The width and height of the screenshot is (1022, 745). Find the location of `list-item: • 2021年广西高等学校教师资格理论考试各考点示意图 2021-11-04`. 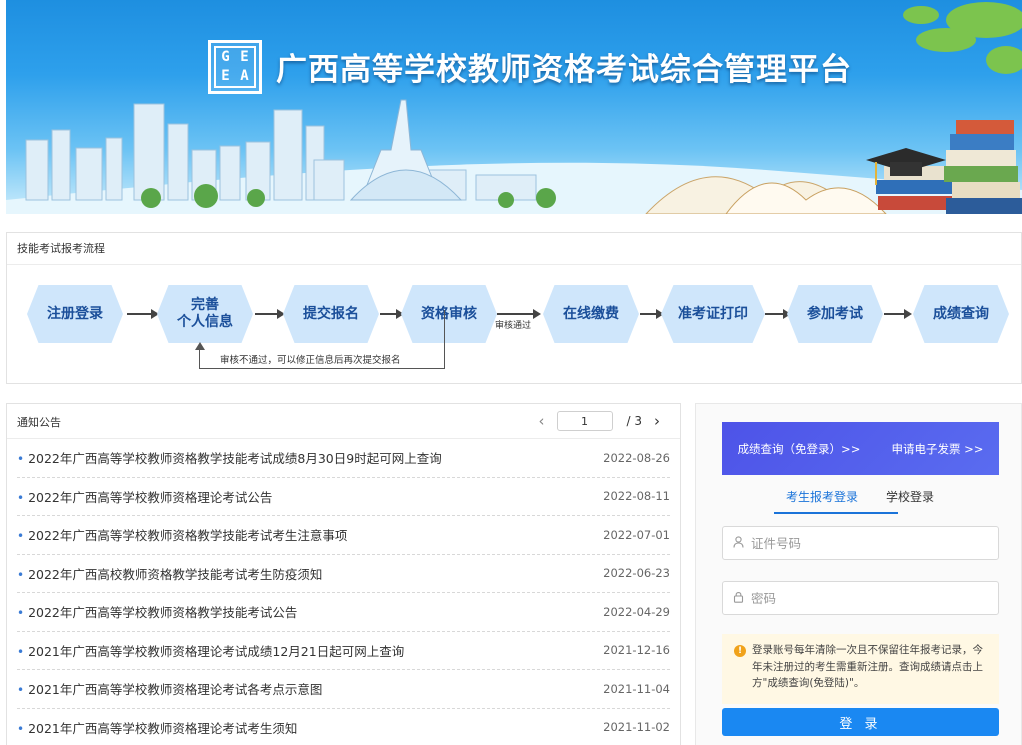

list-item: • 2021年广西高等学校教师资格理论考试各考点示意图 2021-11-04 is located at coordinates (343, 689).